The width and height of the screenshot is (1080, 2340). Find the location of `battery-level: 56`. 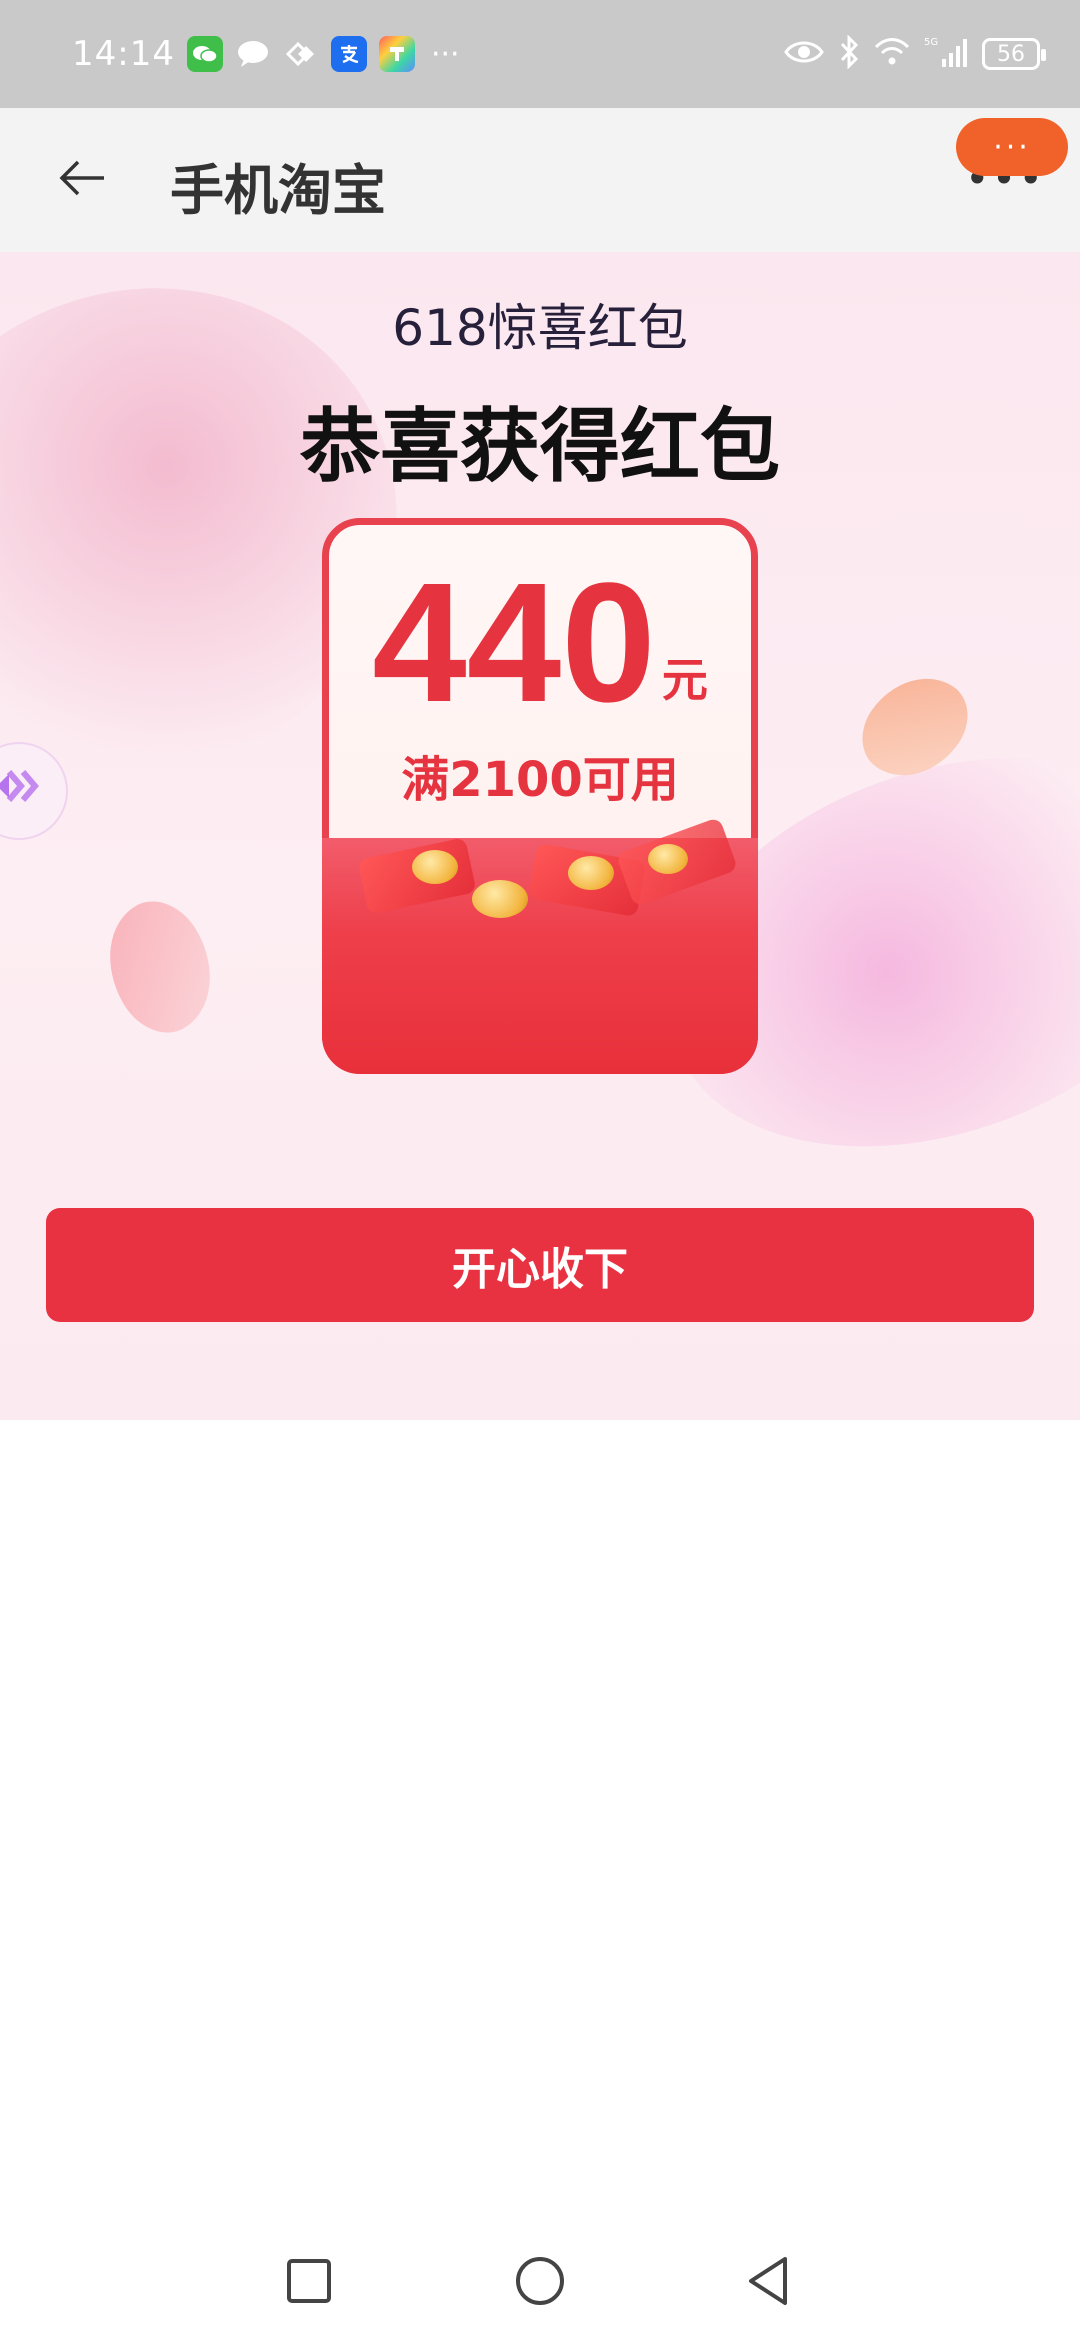

battery-level: 56 is located at coordinates (1011, 54).